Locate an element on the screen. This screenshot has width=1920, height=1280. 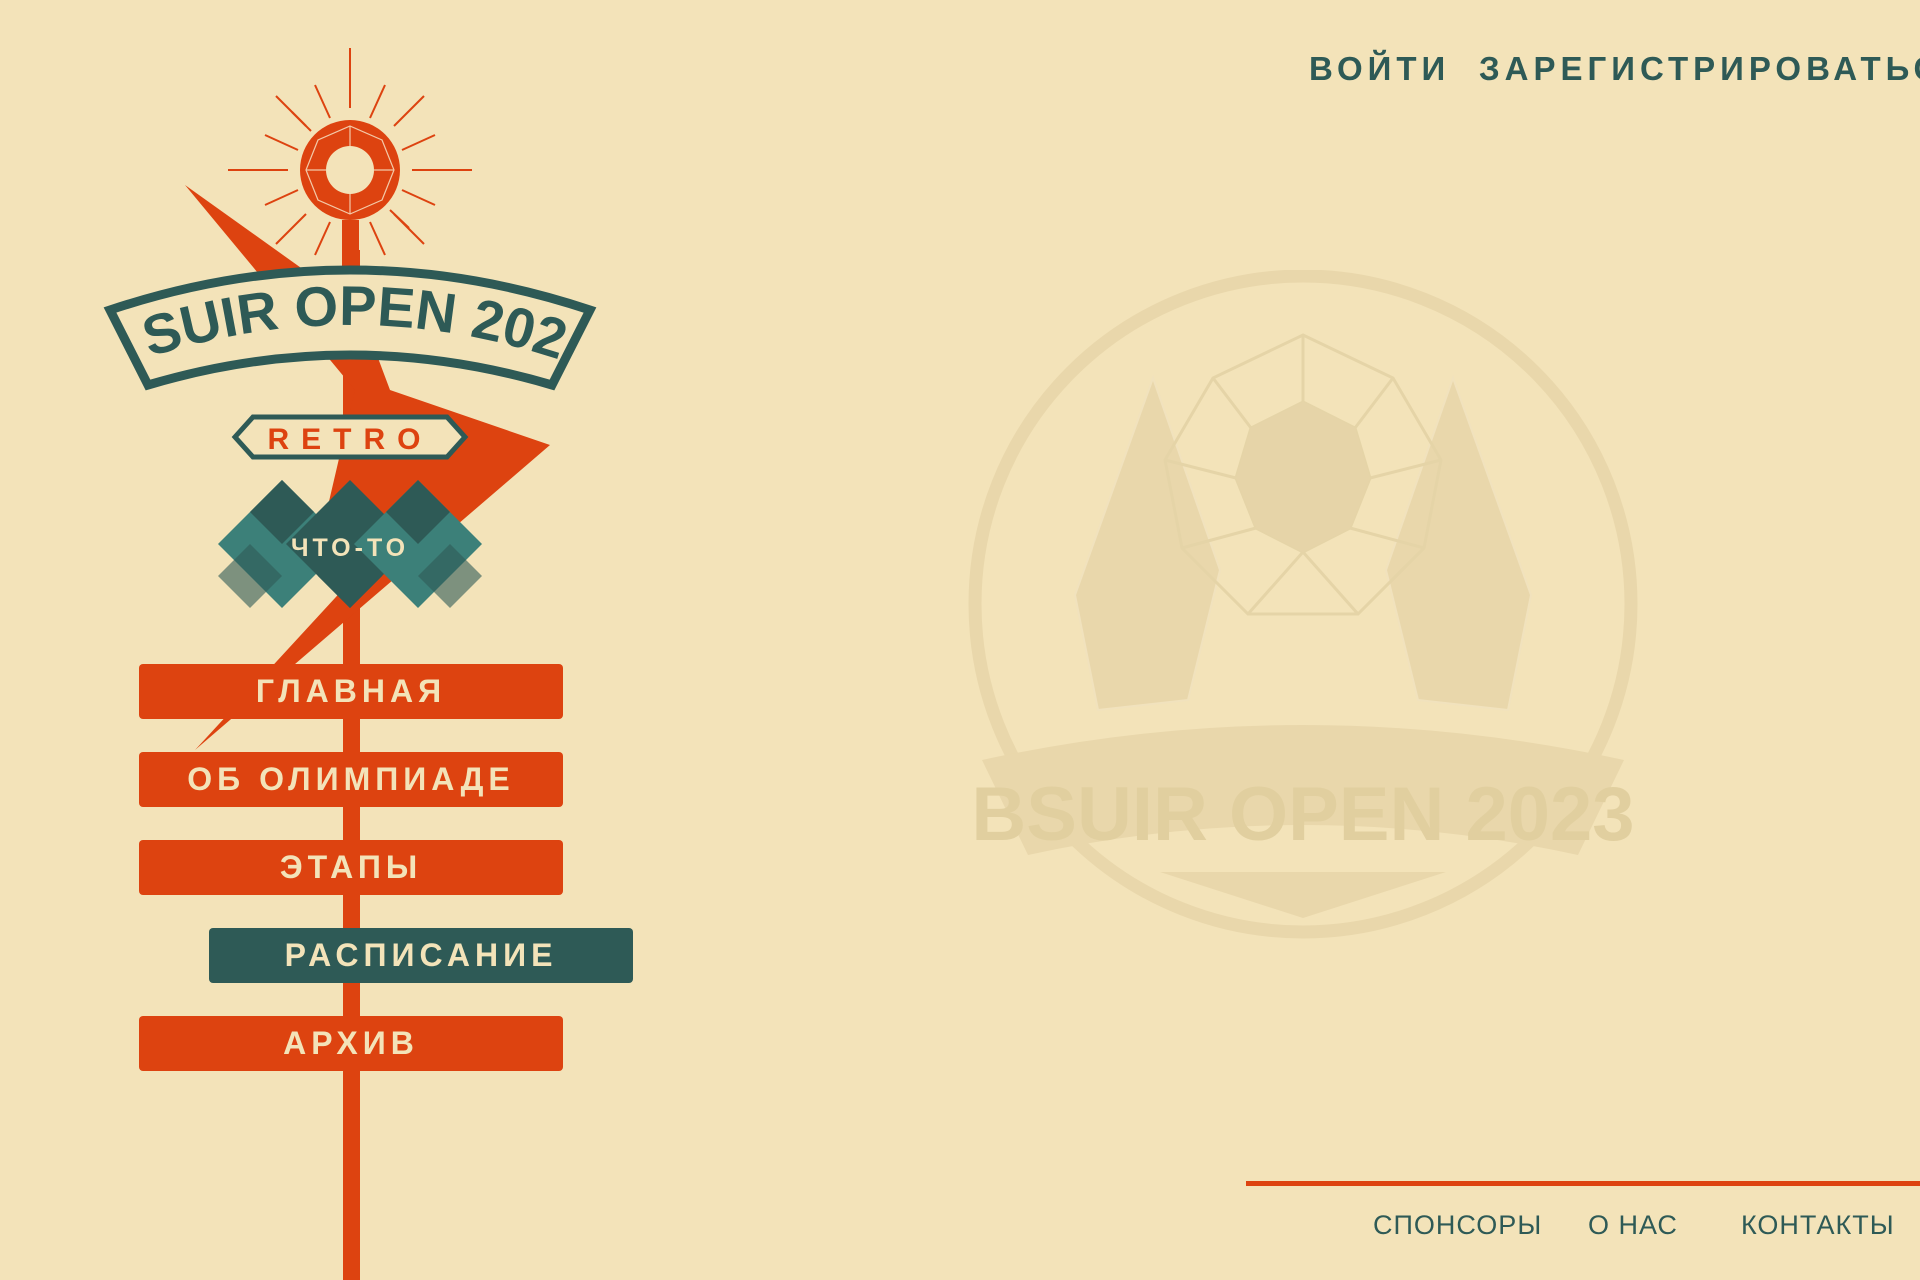
nav-archive-label: АРХИВ is located at coordinates (351, 1043).